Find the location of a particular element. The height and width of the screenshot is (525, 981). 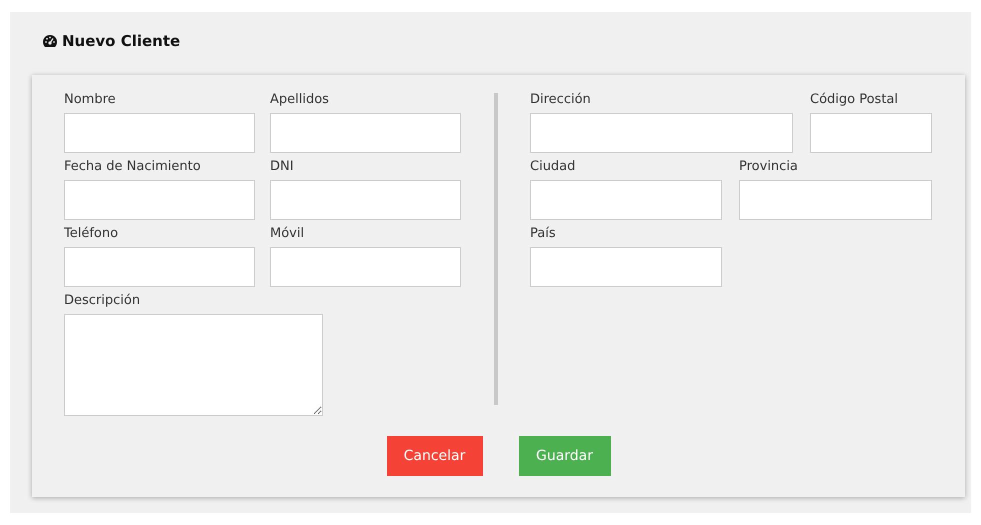

field-label: Nombre is located at coordinates (90, 100).